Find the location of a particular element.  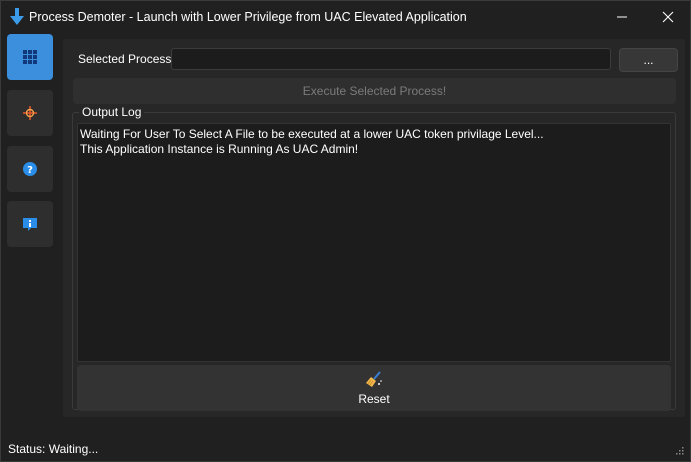

minimize-button is located at coordinates (622, 17).